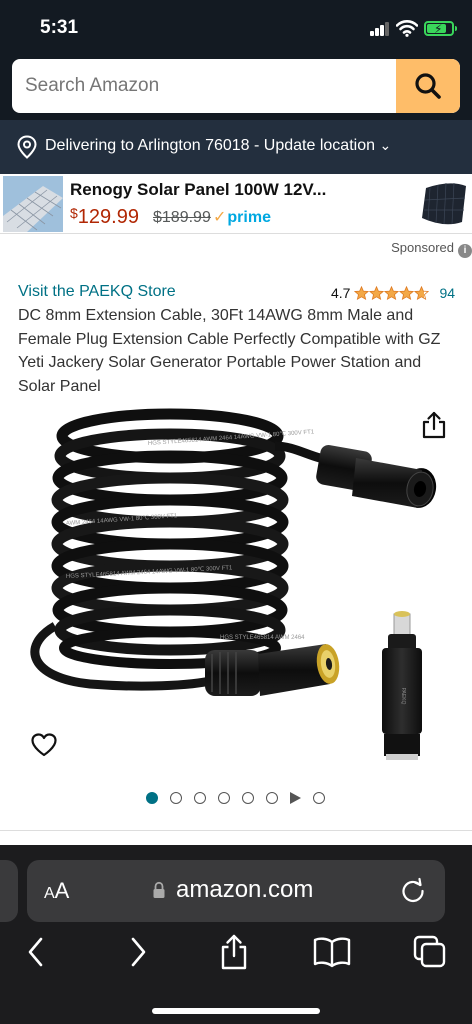 Image resolution: width=472 pixels, height=1024 pixels. I want to click on charging-bolt-icon: ⚡, so click(438, 29).